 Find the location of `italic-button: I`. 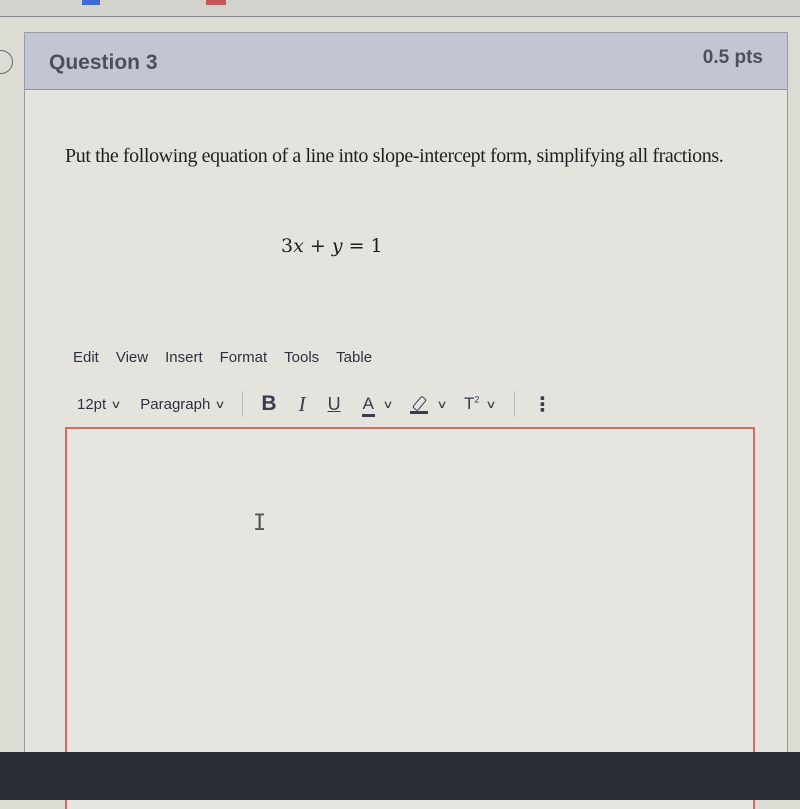

italic-button: I is located at coordinates (302, 404).